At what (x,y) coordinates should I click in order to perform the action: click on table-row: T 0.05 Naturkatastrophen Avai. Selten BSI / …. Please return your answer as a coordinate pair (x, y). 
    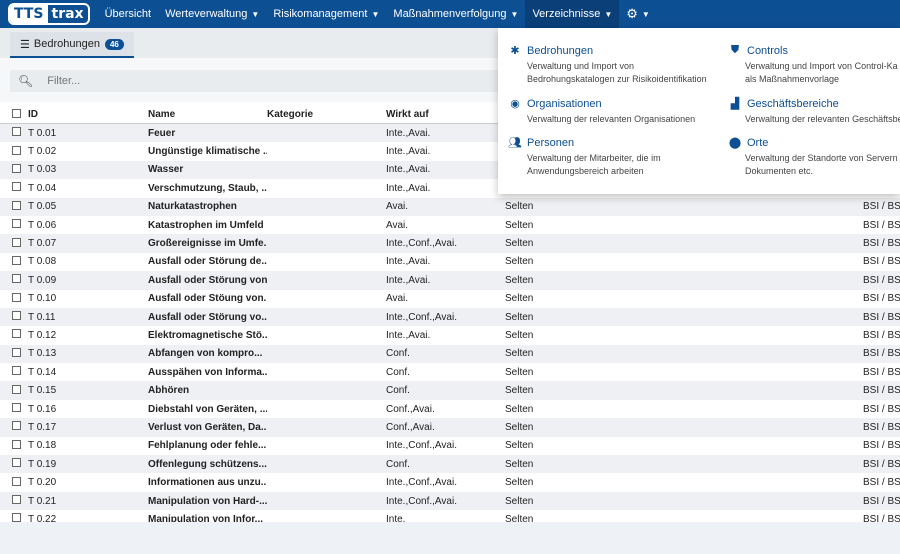
    Looking at the image, I should click on (450, 206).